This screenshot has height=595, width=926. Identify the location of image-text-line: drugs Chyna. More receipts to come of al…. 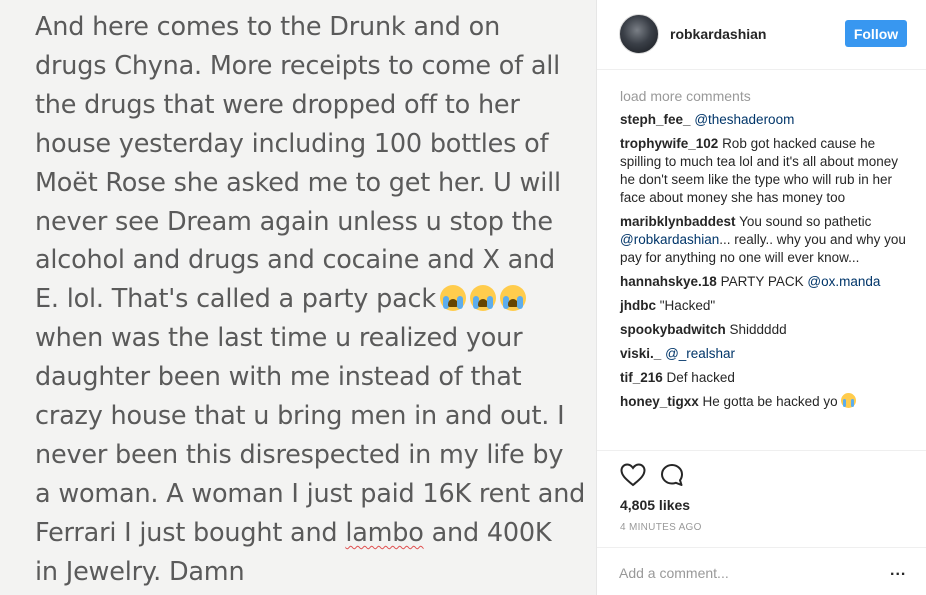
(298, 65).